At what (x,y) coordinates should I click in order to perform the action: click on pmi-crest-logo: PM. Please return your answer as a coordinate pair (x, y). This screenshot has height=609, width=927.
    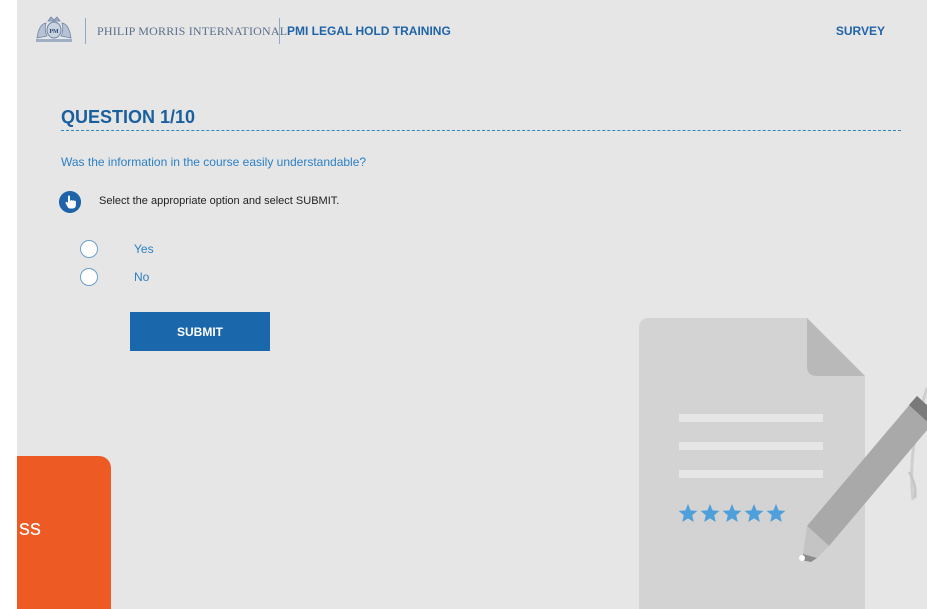
    Looking at the image, I should click on (54, 29).